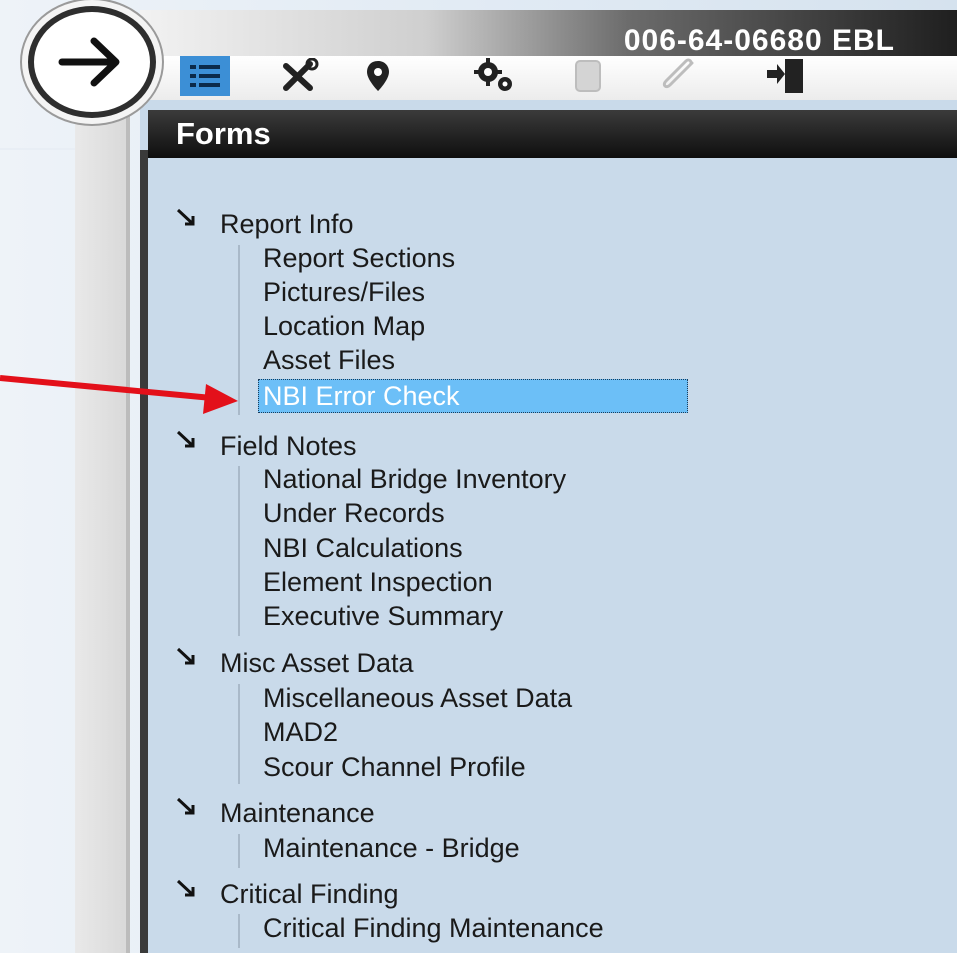  Describe the element at coordinates (378, 76) in the screenshot. I see `location-pin-icon` at that location.